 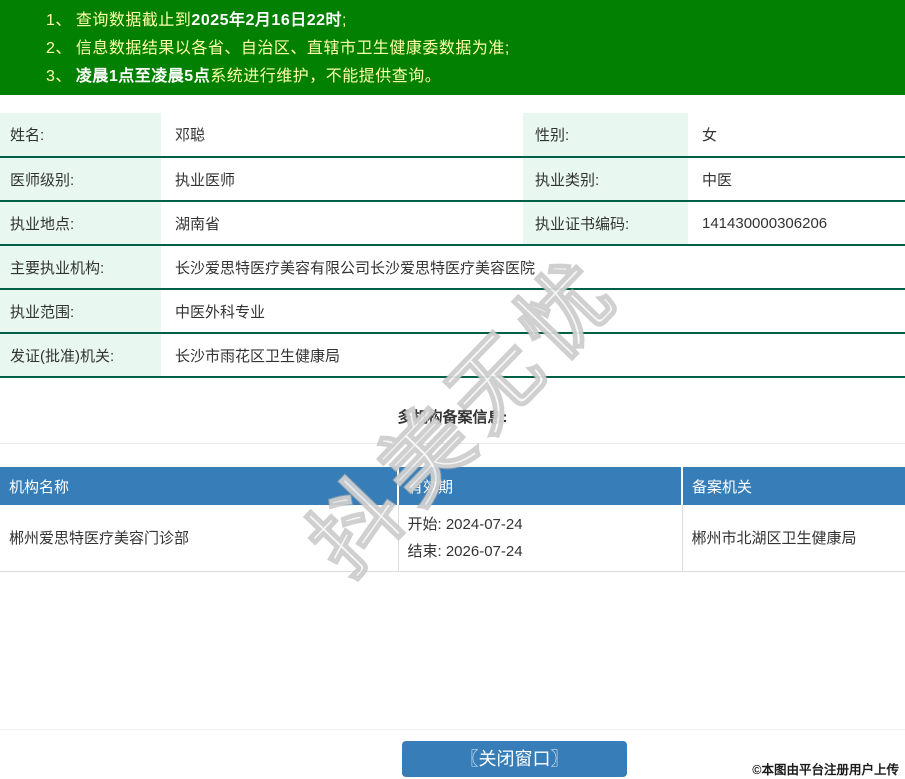 What do you see at coordinates (793, 486) in the screenshot?
I see `column-header-filing-authority: 备案机关` at bounding box center [793, 486].